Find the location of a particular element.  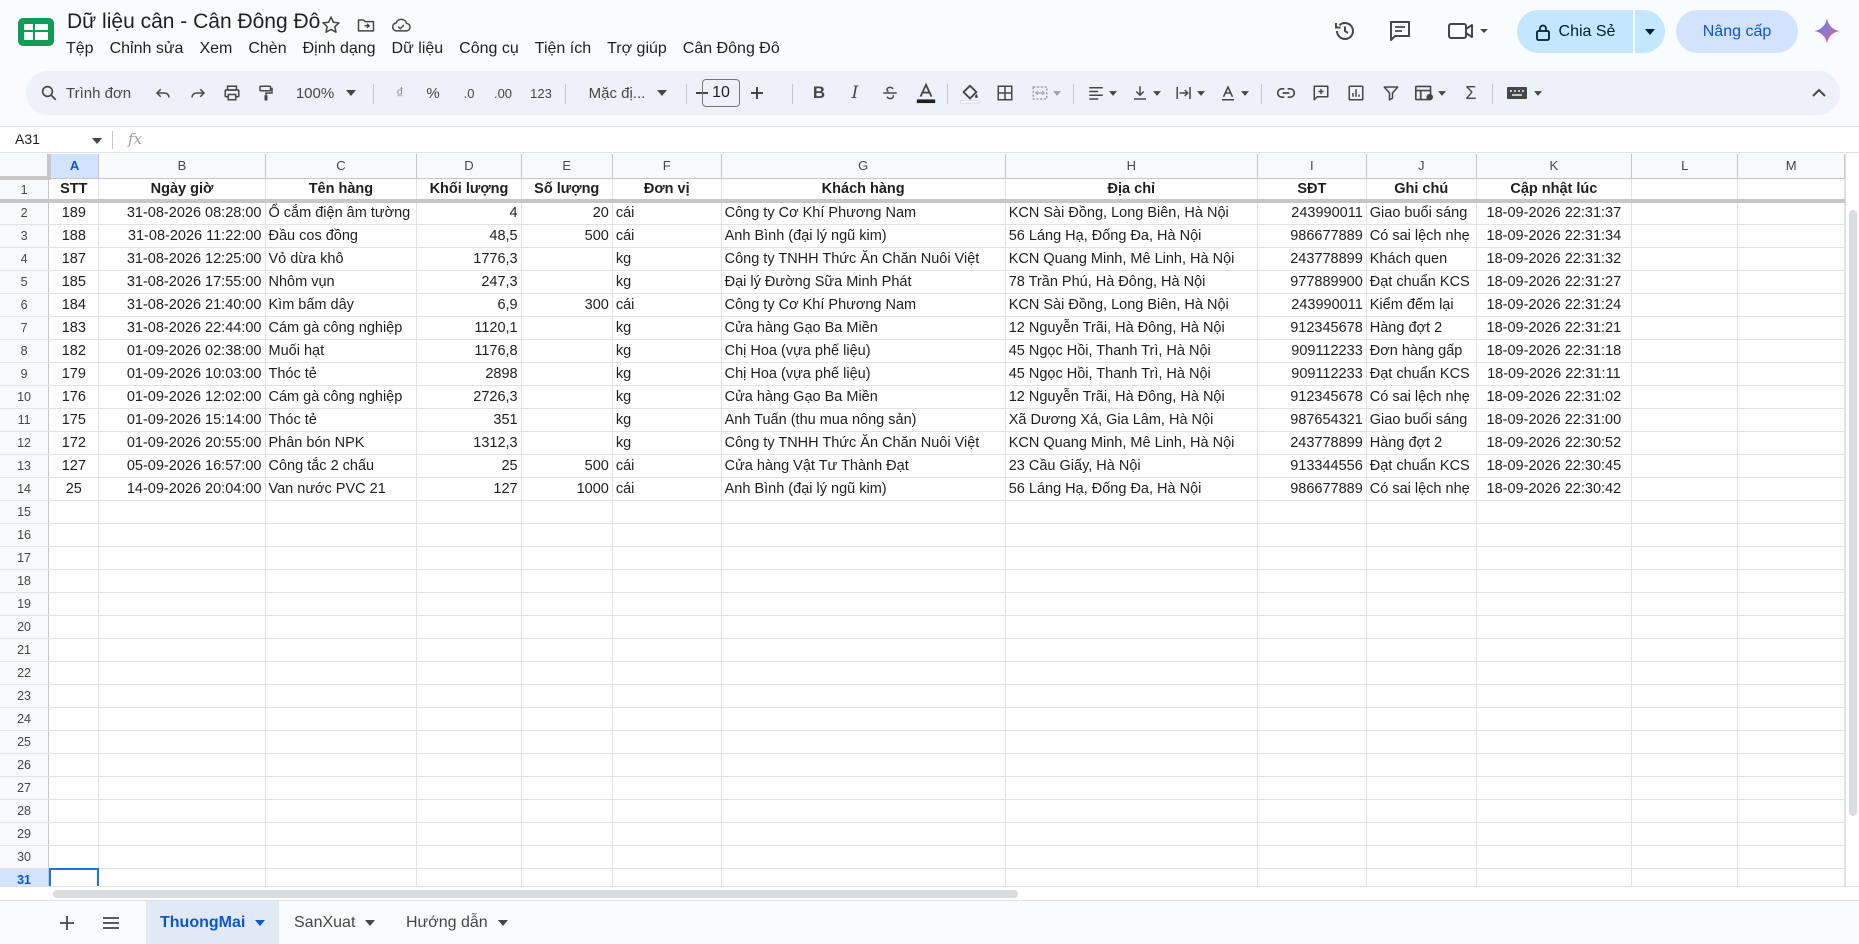

column-header-j: J is located at coordinates (1421, 166).